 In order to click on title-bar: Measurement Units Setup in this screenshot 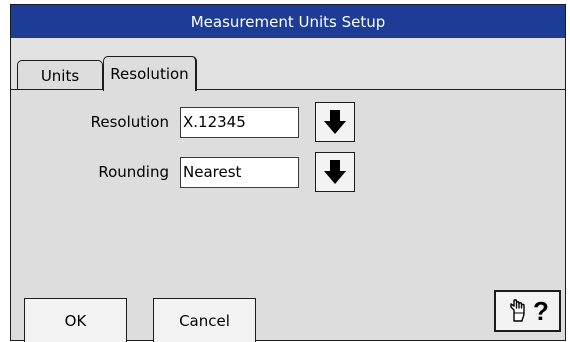, I will do `click(288, 21)`.